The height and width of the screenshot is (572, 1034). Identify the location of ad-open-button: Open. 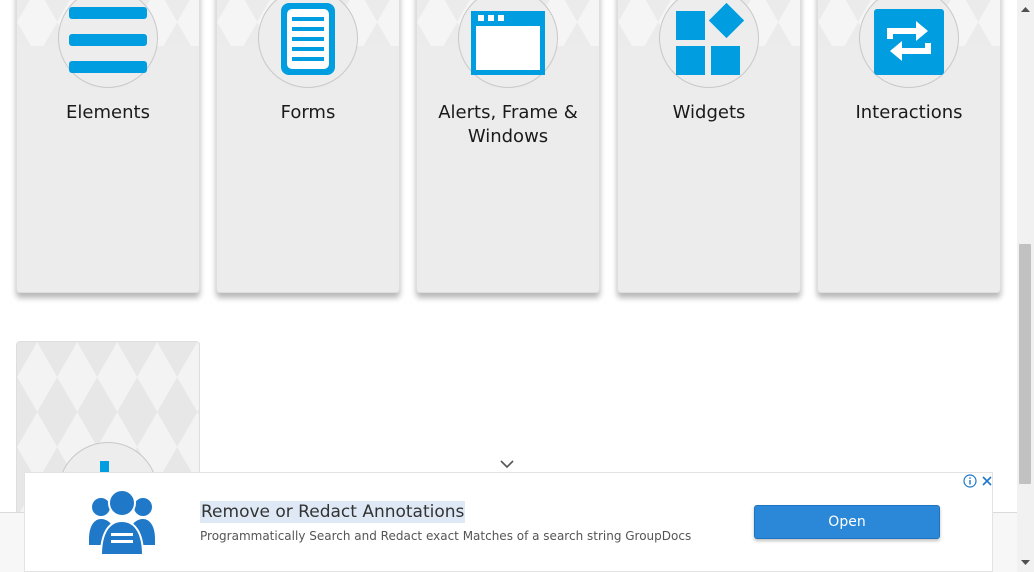
(847, 522).